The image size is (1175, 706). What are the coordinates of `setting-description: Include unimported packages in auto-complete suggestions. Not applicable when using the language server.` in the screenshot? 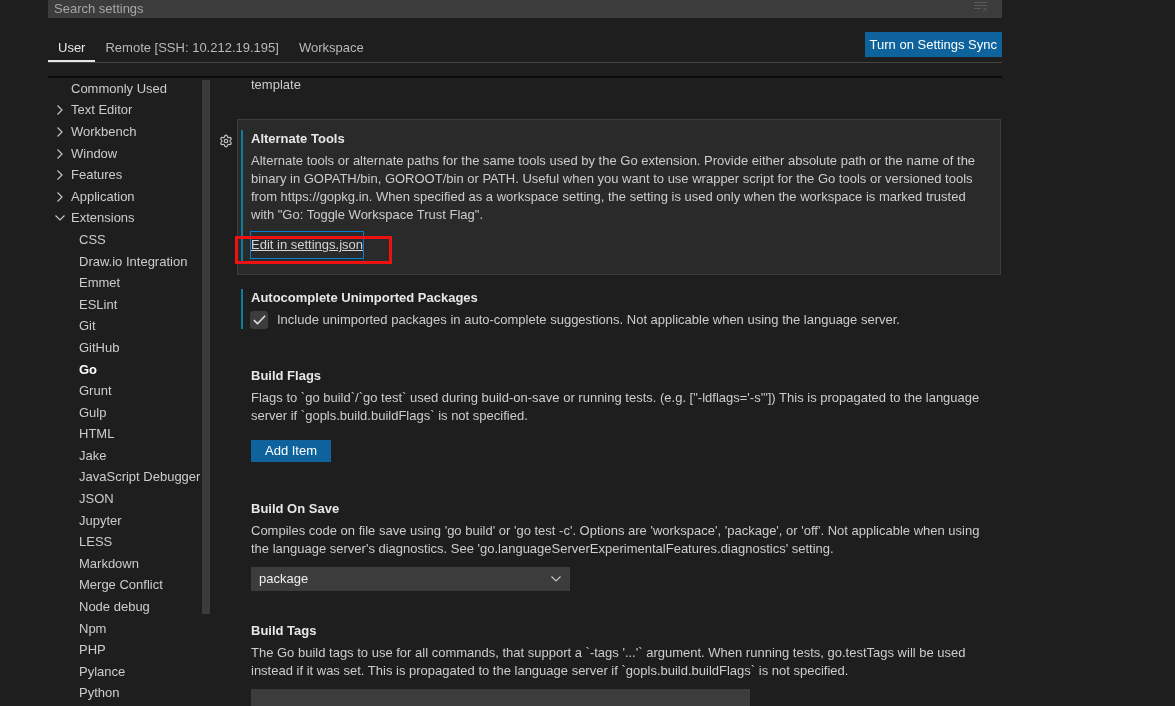 It's located at (588, 320).